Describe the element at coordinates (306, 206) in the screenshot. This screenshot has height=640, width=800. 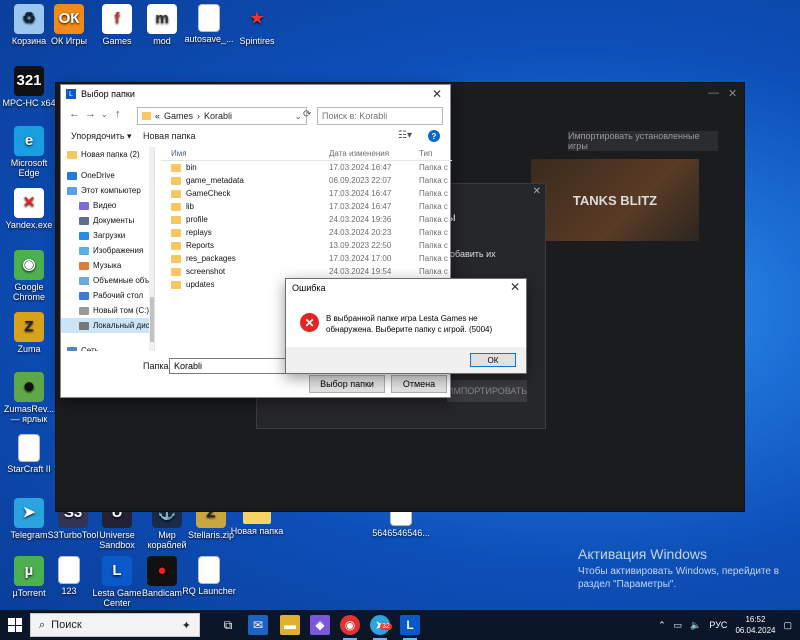
I see `file-row: lib 17.03.2024 16:47 Папка с` at that location.